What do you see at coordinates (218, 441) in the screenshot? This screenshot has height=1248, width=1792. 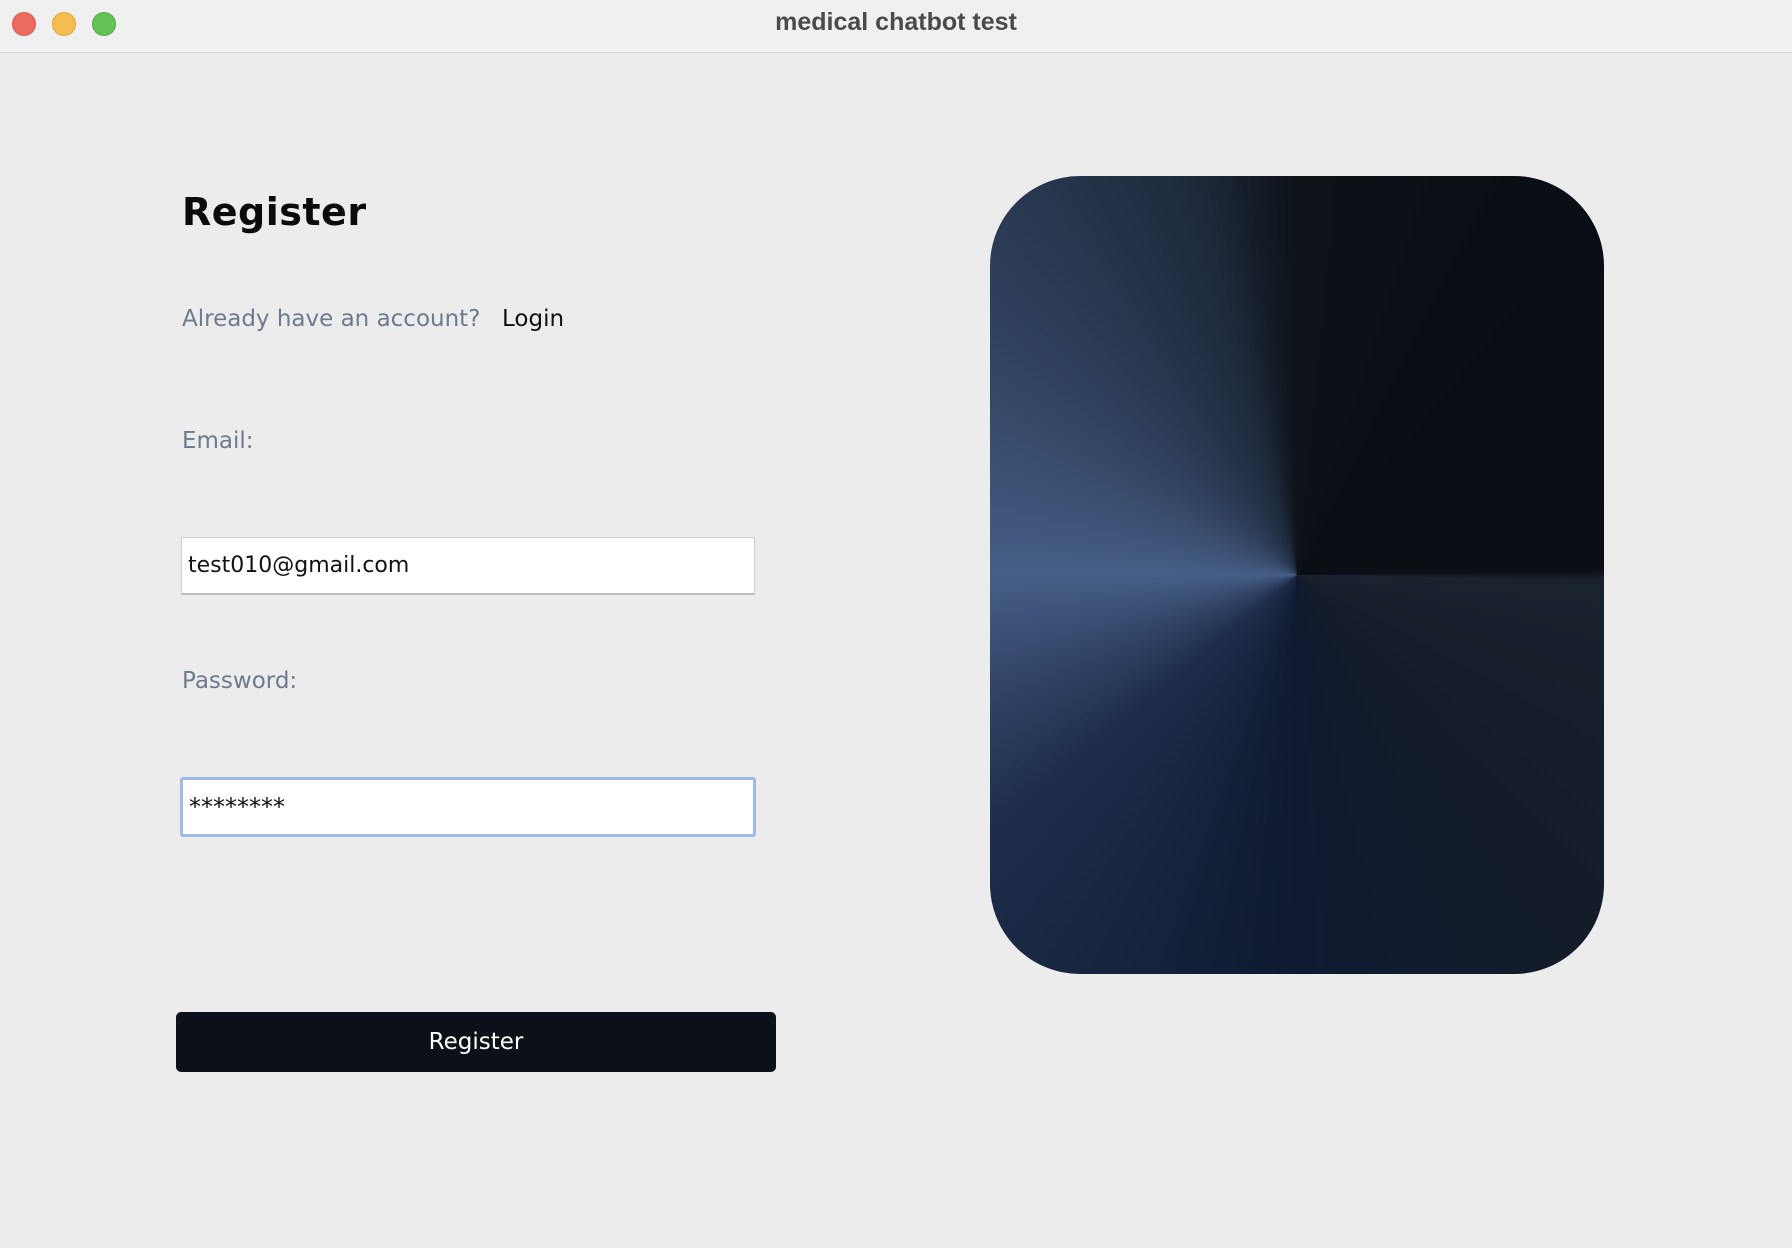 I see `email-label: Email:` at bounding box center [218, 441].